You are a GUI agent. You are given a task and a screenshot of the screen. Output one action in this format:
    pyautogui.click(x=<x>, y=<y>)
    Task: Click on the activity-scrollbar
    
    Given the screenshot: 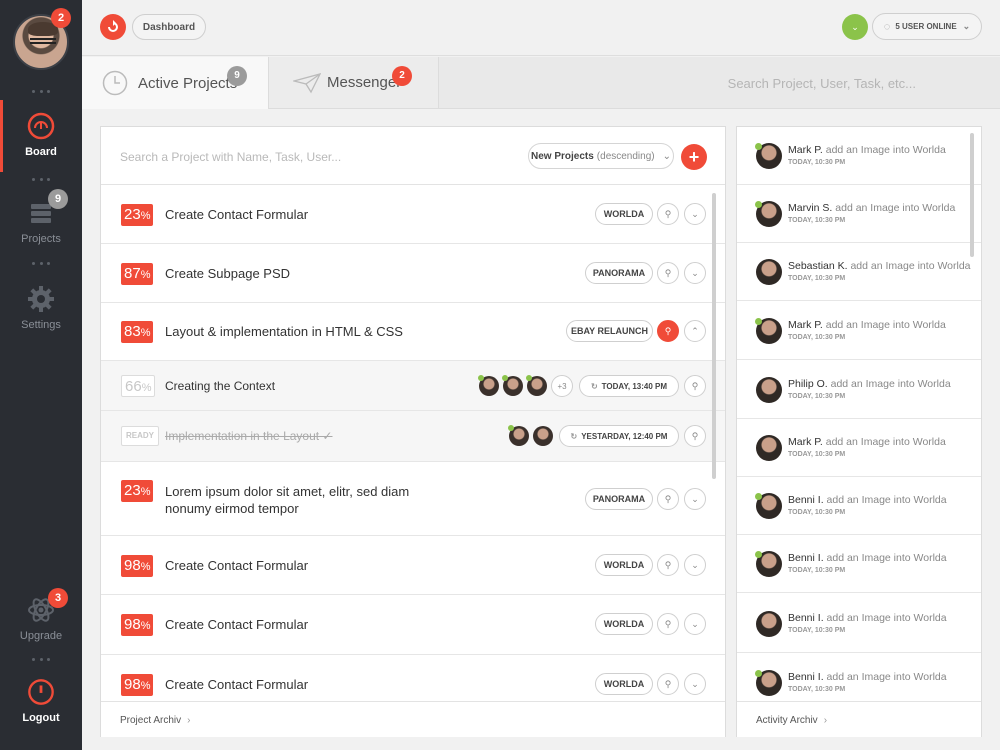 What is the action you would take?
    pyautogui.click(x=972, y=195)
    